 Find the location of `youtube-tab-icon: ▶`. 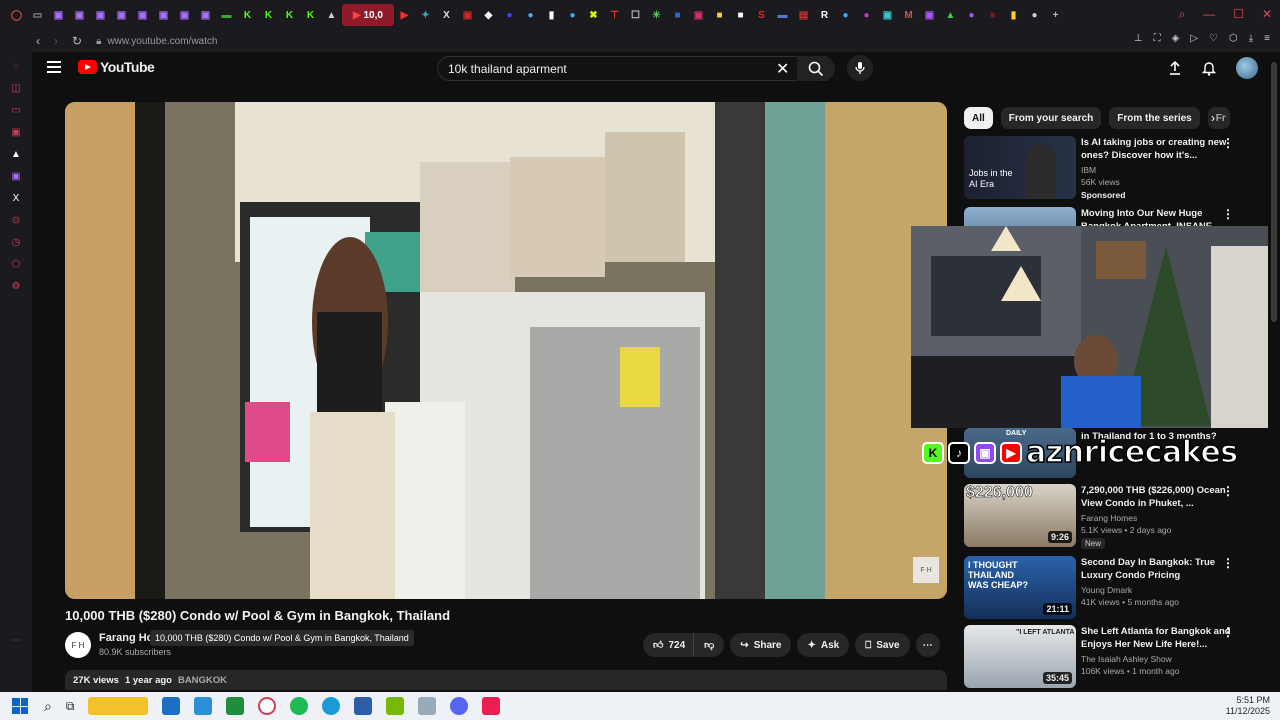

youtube-tab-icon: ▶ is located at coordinates (404, 15).